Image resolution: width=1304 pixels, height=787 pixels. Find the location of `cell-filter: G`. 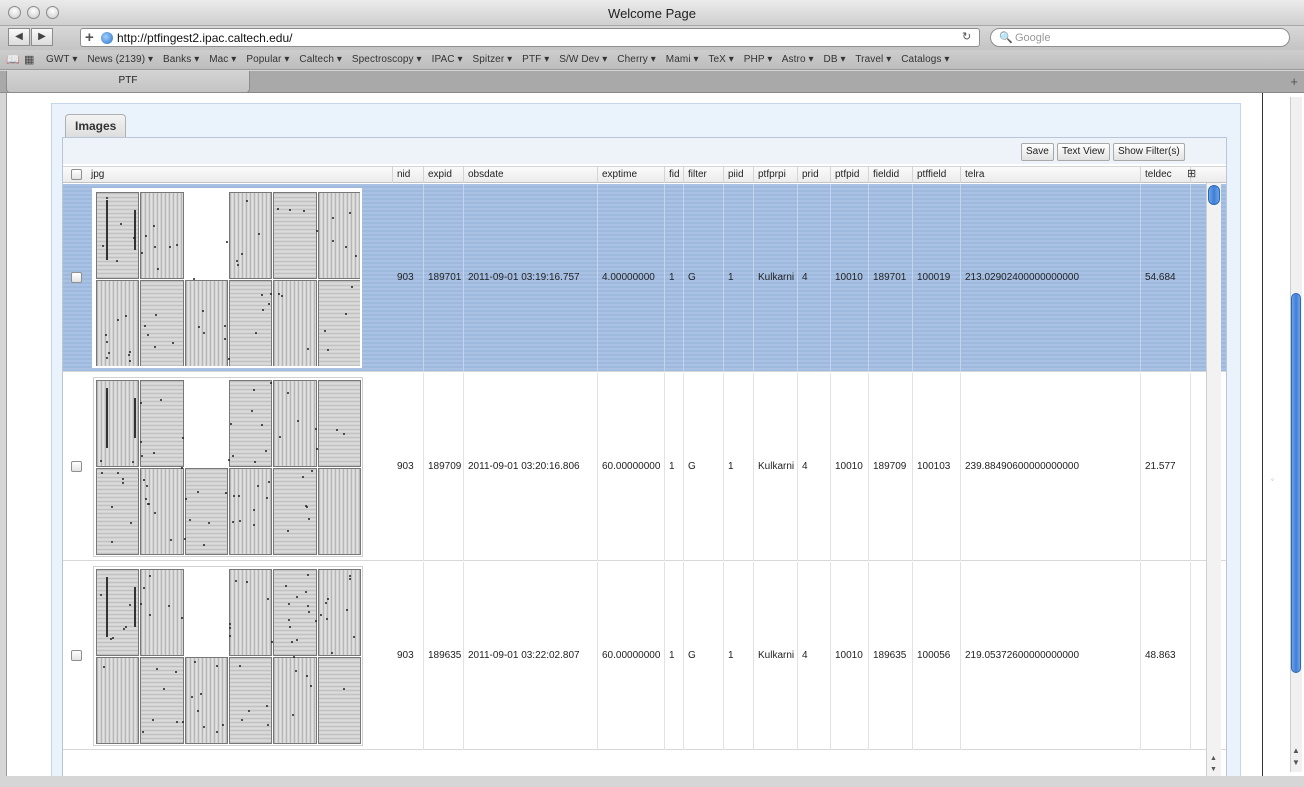

cell-filter: G is located at coordinates (704, 467).